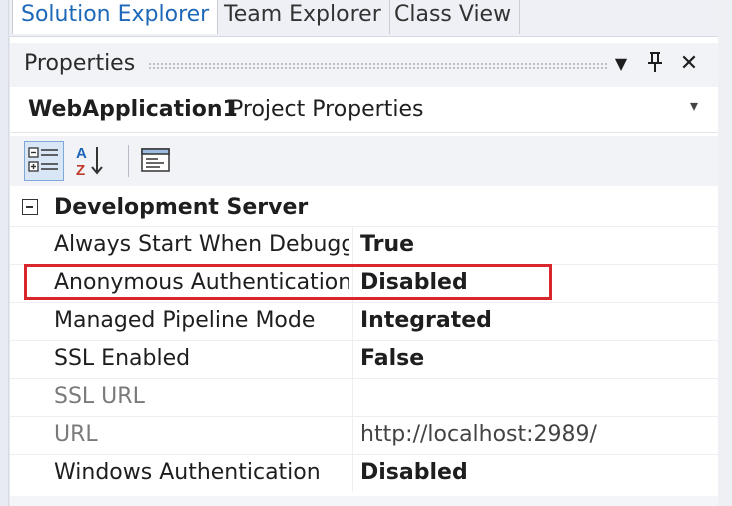  What do you see at coordinates (99, 396) in the screenshot?
I see `property-name: SSL URL` at bounding box center [99, 396].